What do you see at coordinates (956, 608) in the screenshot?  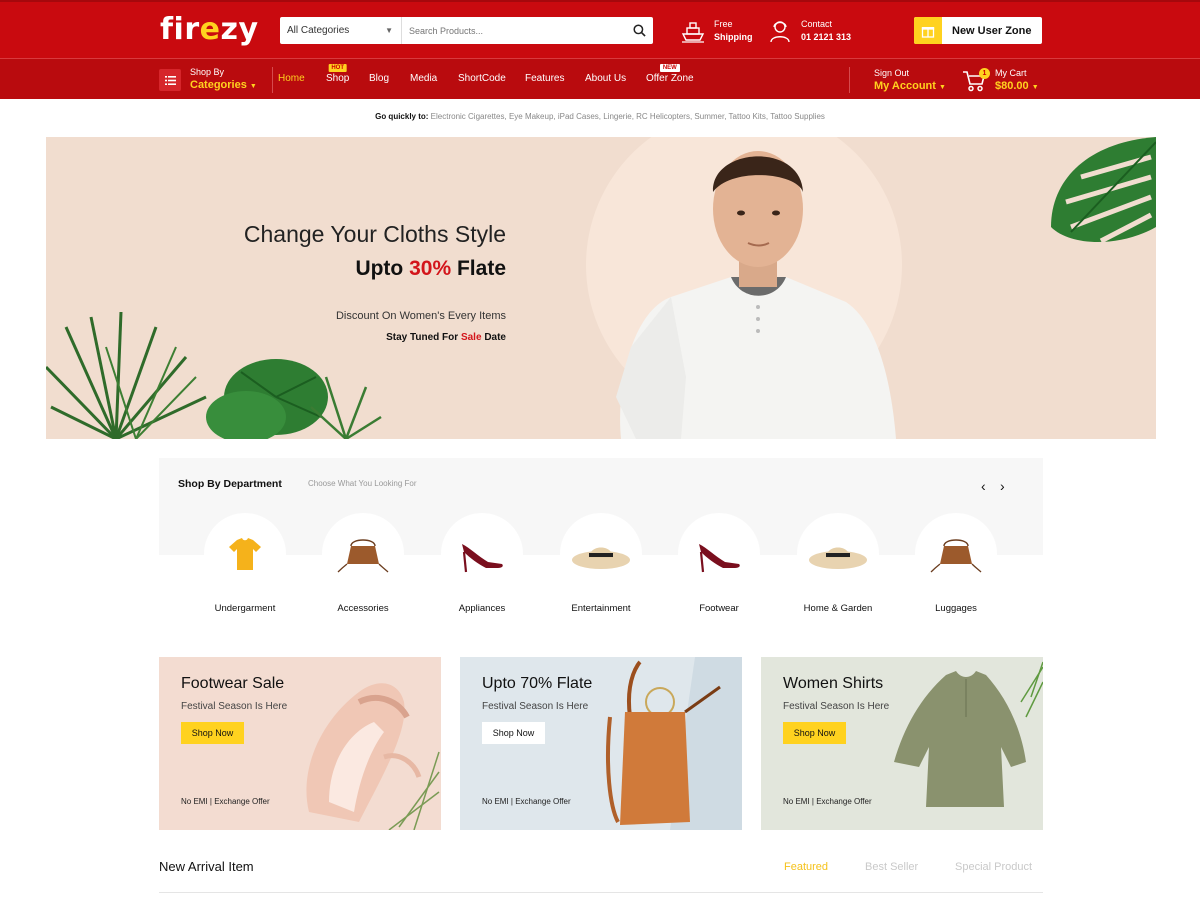 I see `department-item-label: Luggages` at bounding box center [956, 608].